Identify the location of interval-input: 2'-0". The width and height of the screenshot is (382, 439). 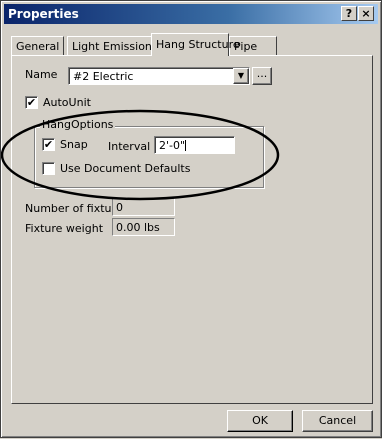
(194, 145).